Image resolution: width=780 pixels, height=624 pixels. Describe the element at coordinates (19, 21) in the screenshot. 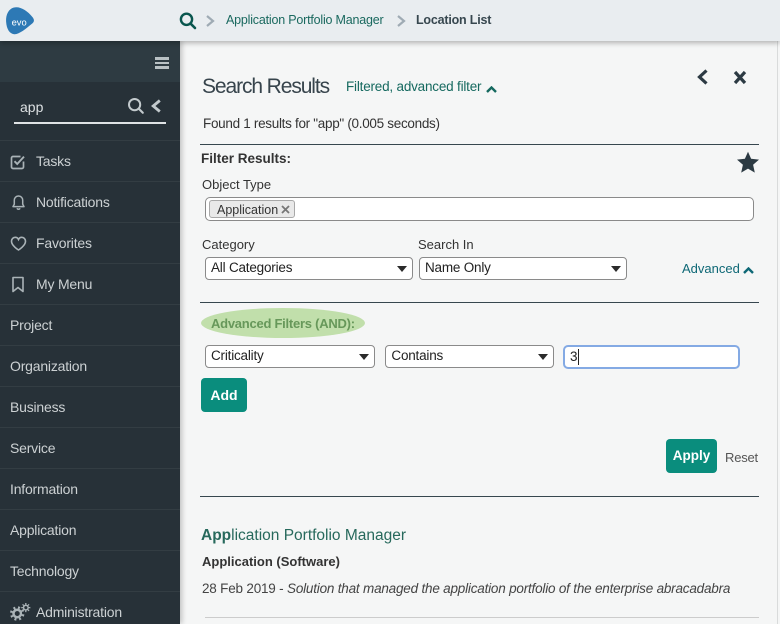

I see `svg-text: evo` at that location.